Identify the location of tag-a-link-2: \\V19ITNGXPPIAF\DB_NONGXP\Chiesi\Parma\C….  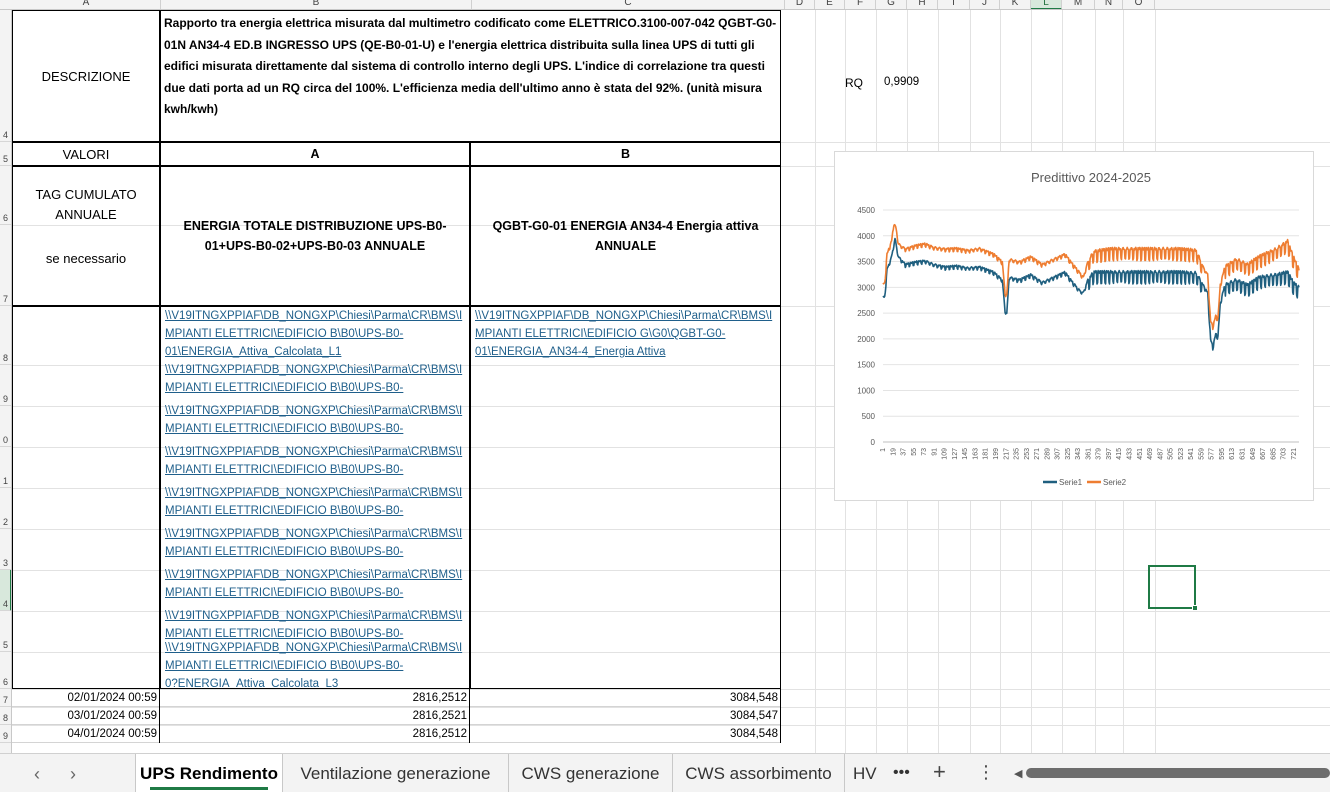
(316, 381).